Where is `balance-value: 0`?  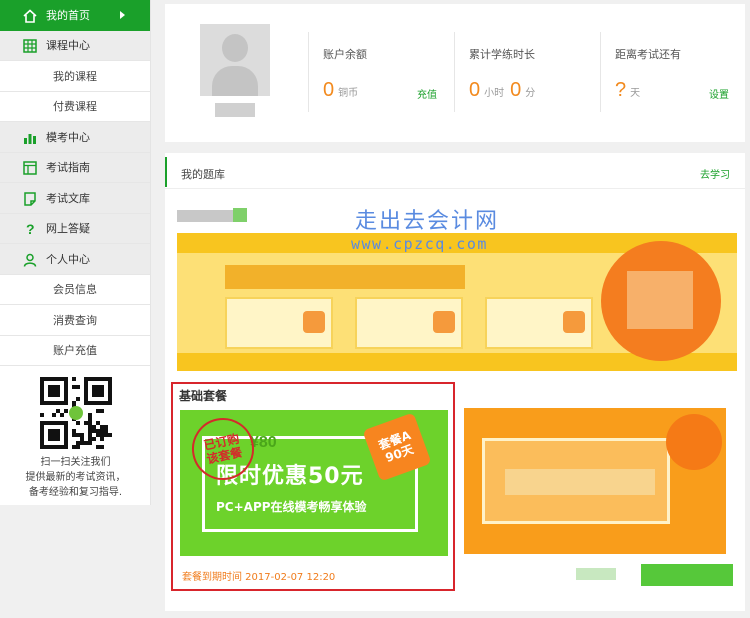 balance-value: 0 is located at coordinates (329, 90).